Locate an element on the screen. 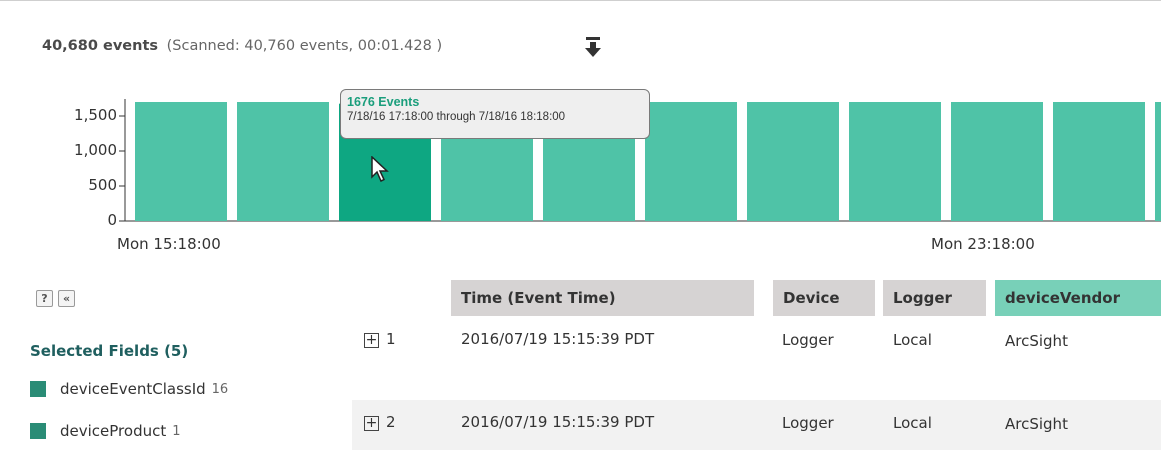  y-tick-label: 500 is located at coordinates (102, 185).